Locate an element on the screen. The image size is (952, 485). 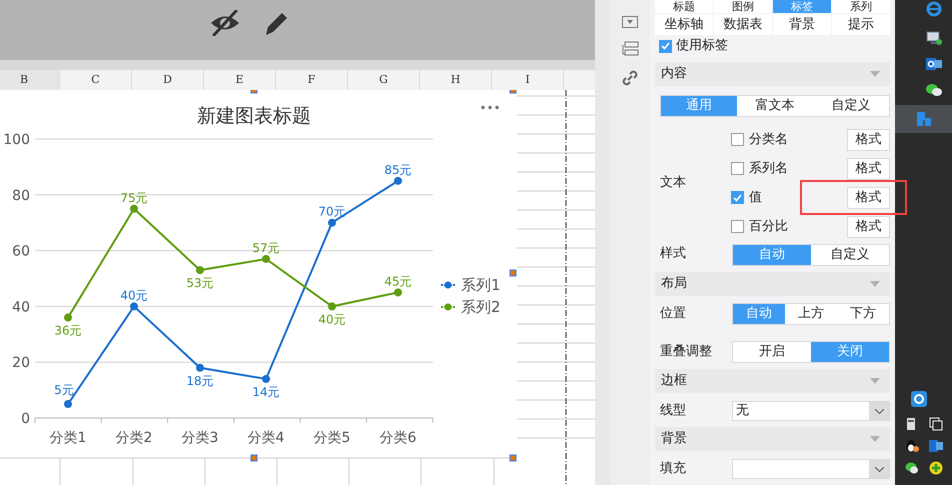
axis-label: 100 is located at coordinates (16, 140).